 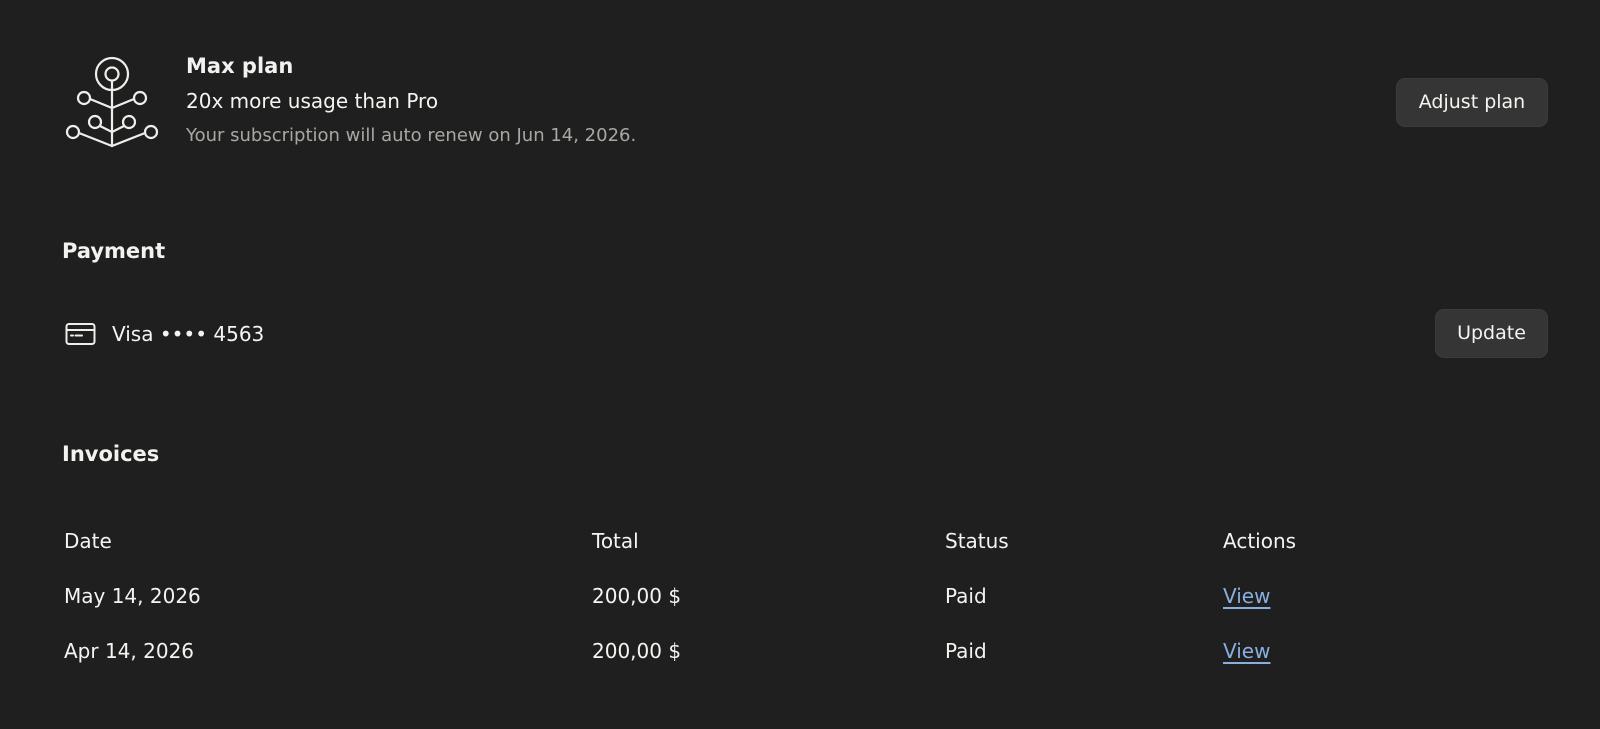 I want to click on credit-card-icon, so click(x=80, y=334).